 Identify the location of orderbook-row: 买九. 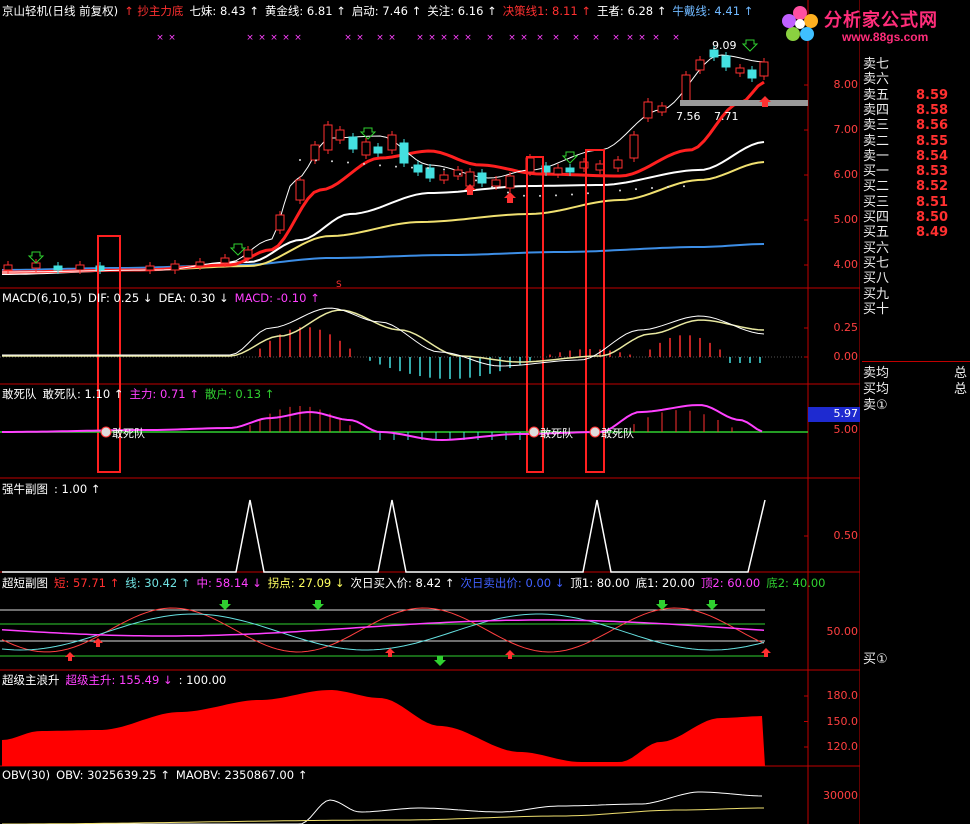
(916, 294).